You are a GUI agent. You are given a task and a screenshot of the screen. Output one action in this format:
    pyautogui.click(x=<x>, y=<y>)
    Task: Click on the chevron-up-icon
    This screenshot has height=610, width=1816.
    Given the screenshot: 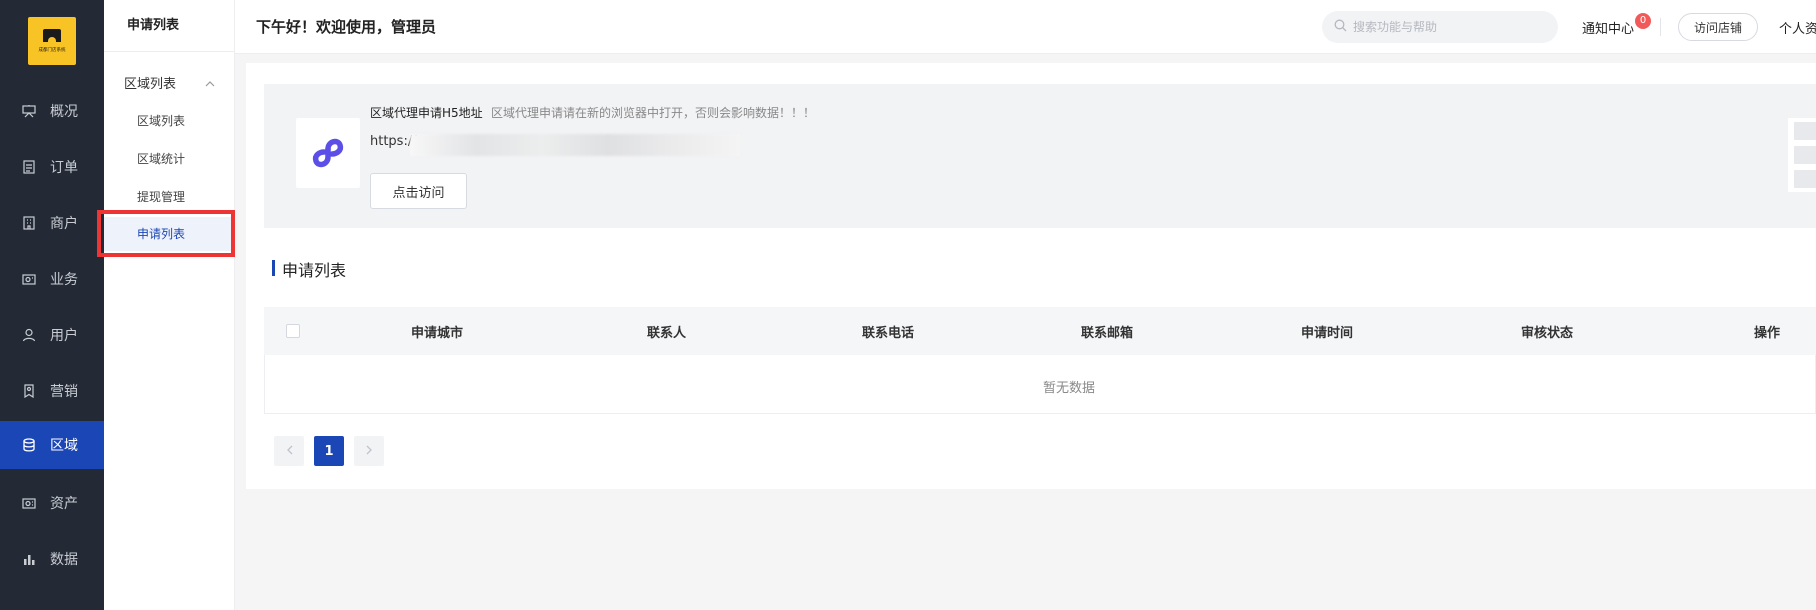 What is the action you would take?
    pyautogui.click(x=210, y=83)
    